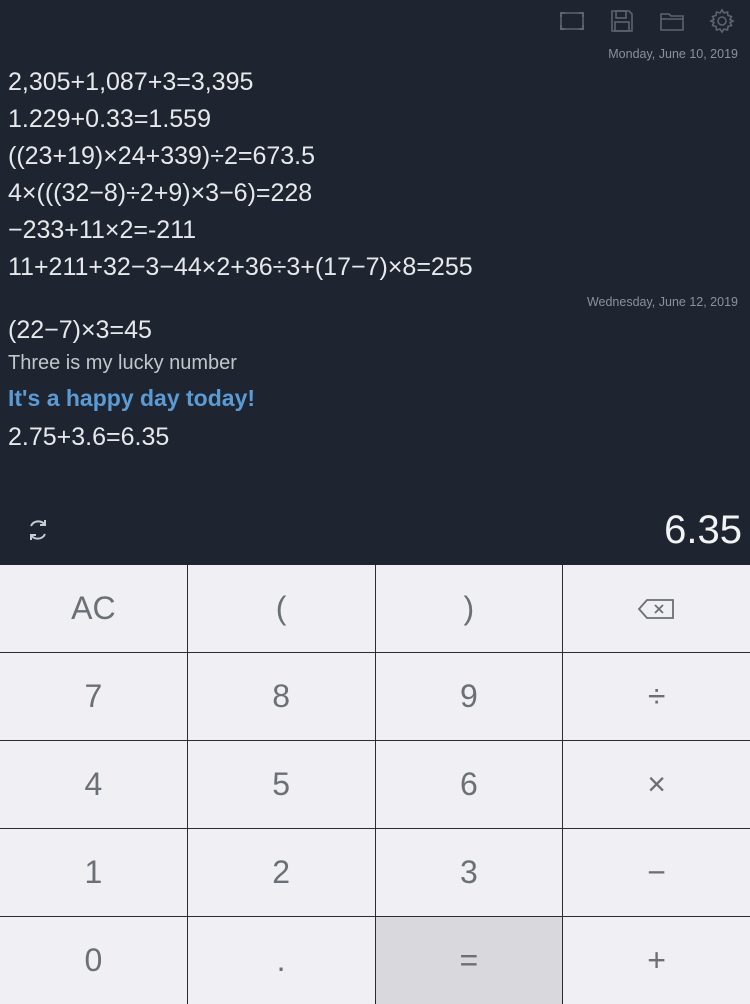 The image size is (750, 1004). I want to click on digit-7-button: 7, so click(93, 696).